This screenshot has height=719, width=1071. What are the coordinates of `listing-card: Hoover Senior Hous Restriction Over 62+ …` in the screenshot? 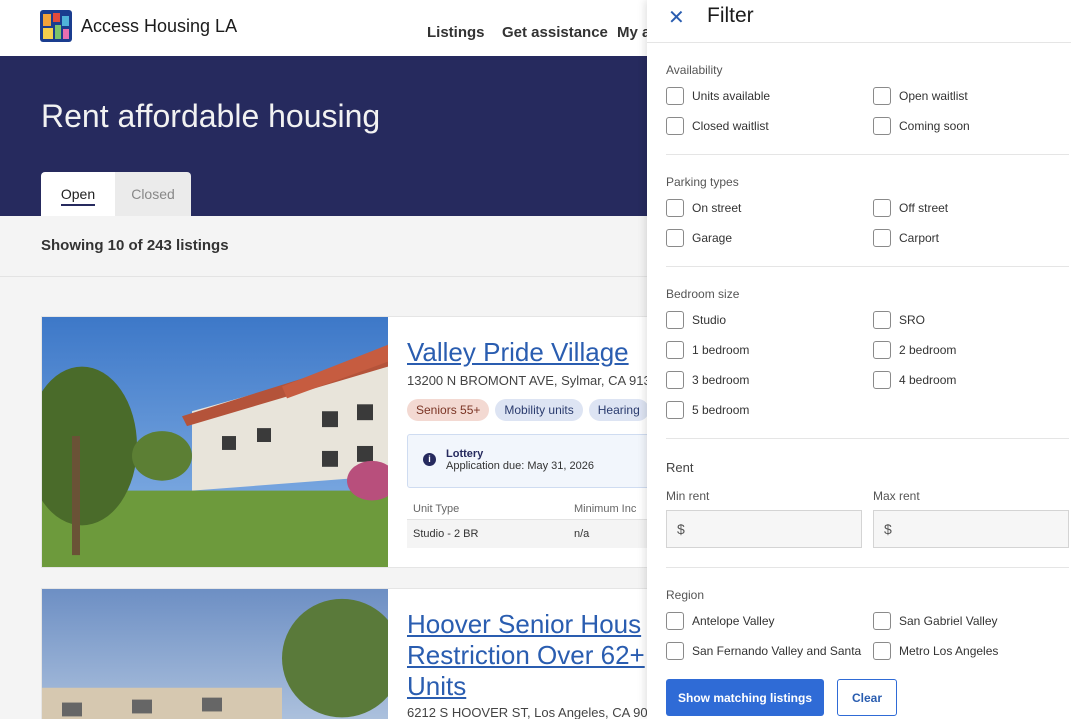 It's located at (391, 653).